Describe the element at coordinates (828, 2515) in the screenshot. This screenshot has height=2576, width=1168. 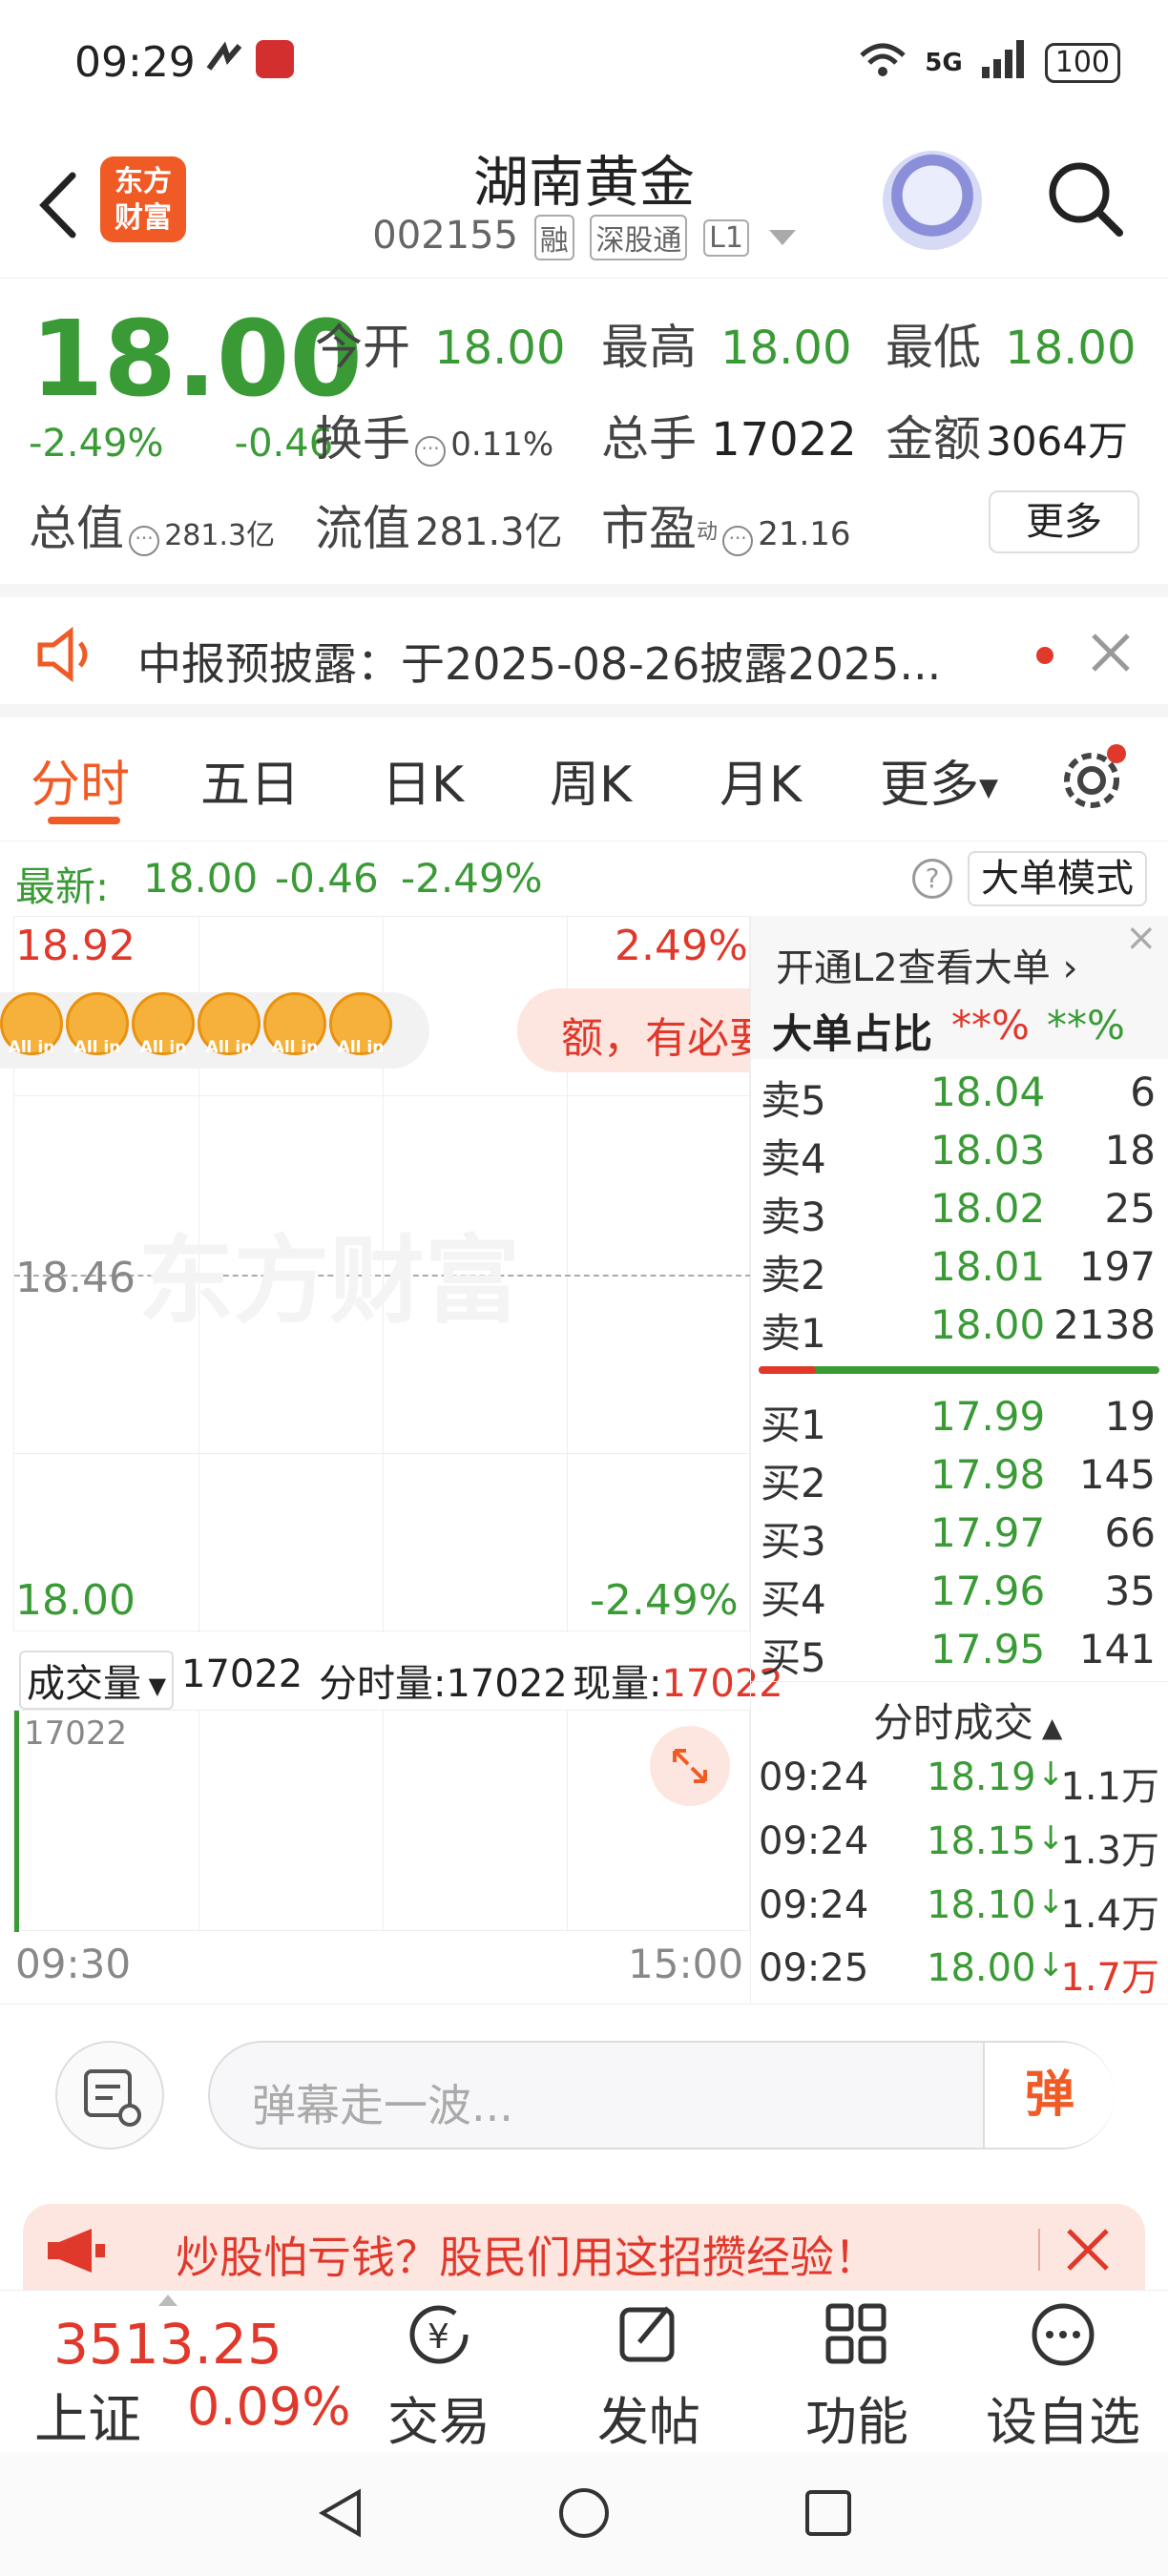
I see `system-recents-icon` at that location.